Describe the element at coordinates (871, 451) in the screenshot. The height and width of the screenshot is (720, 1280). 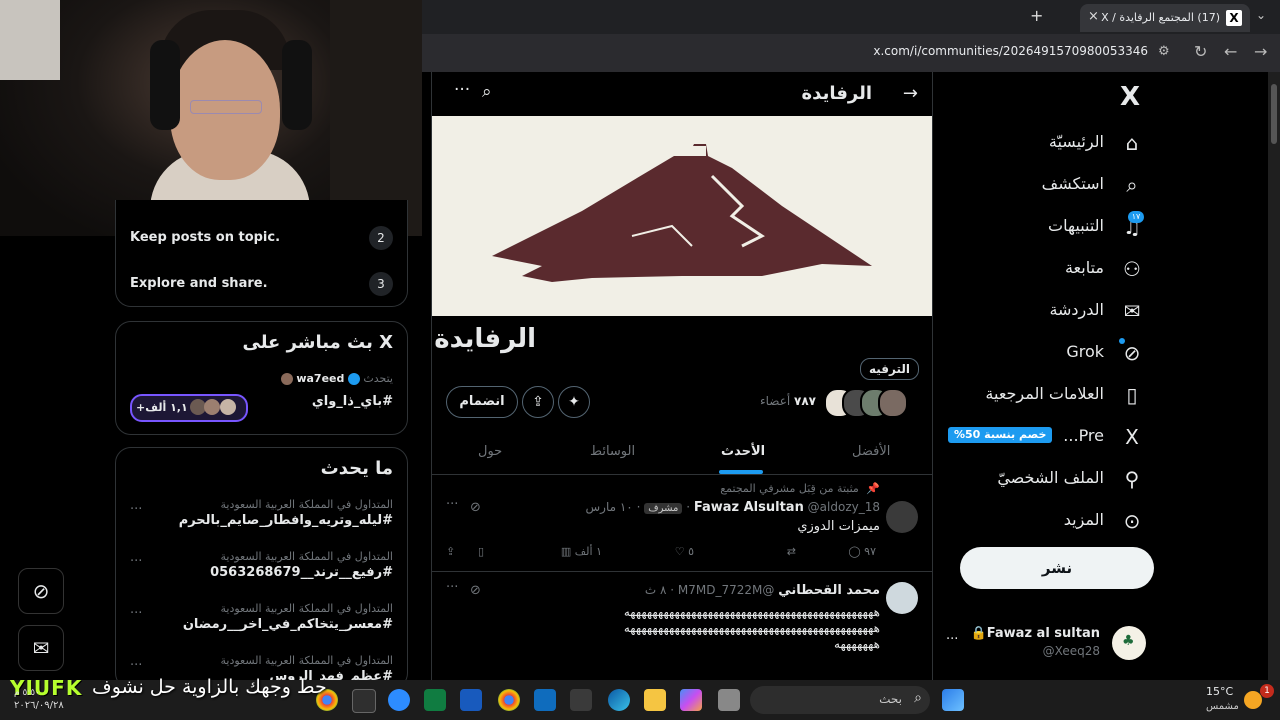
I see `tab-top: الأفضل` at that location.